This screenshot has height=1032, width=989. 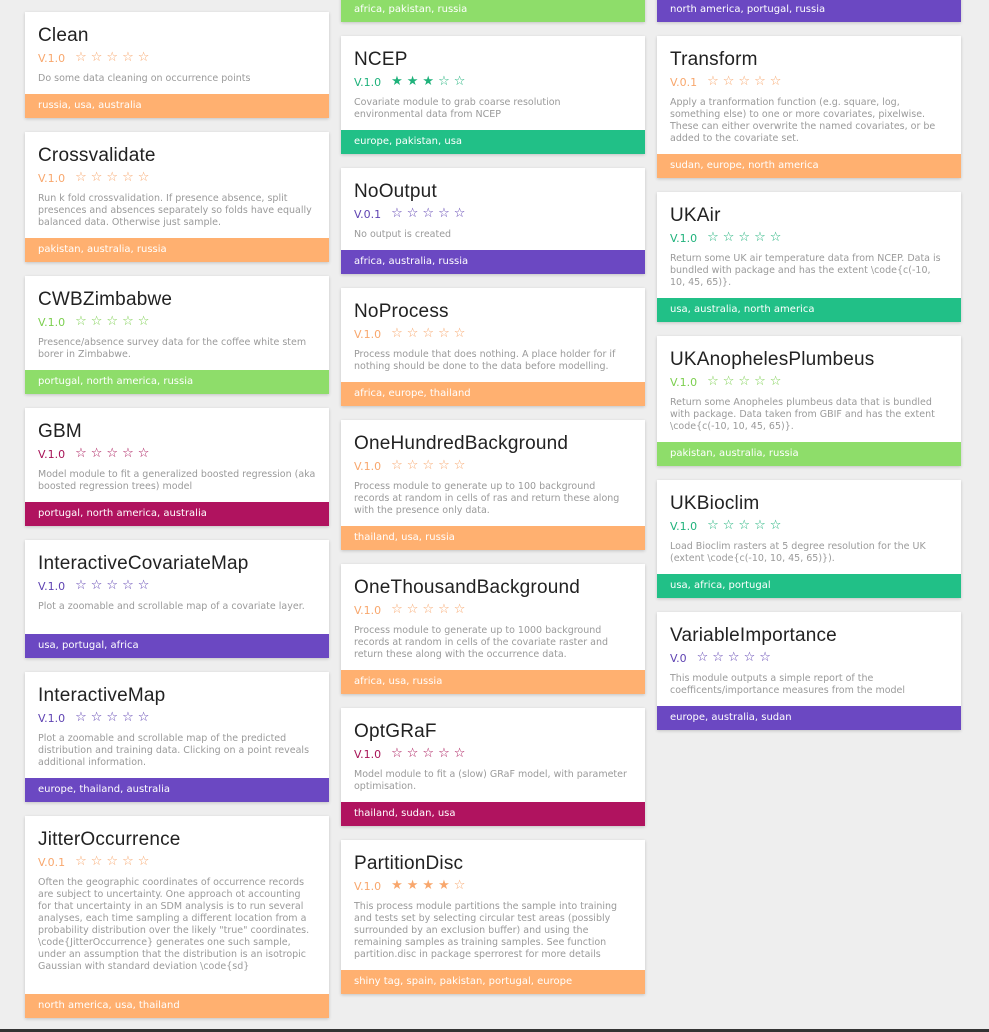 What do you see at coordinates (177, 646) in the screenshot?
I see `module-tags: usa, portugal, africa` at bounding box center [177, 646].